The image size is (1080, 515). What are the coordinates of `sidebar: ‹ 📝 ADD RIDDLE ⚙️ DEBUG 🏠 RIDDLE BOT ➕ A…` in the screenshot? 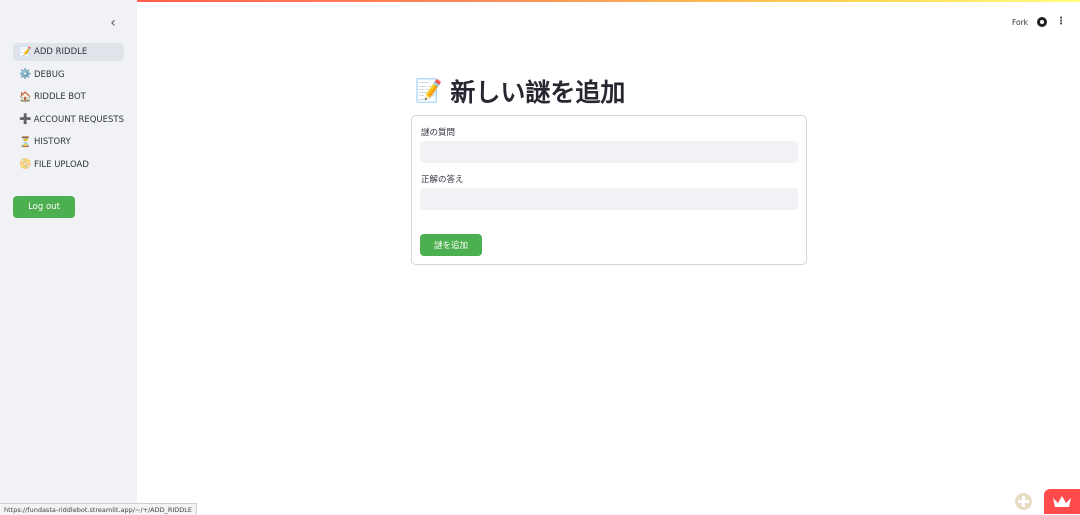 It's located at (68, 257).